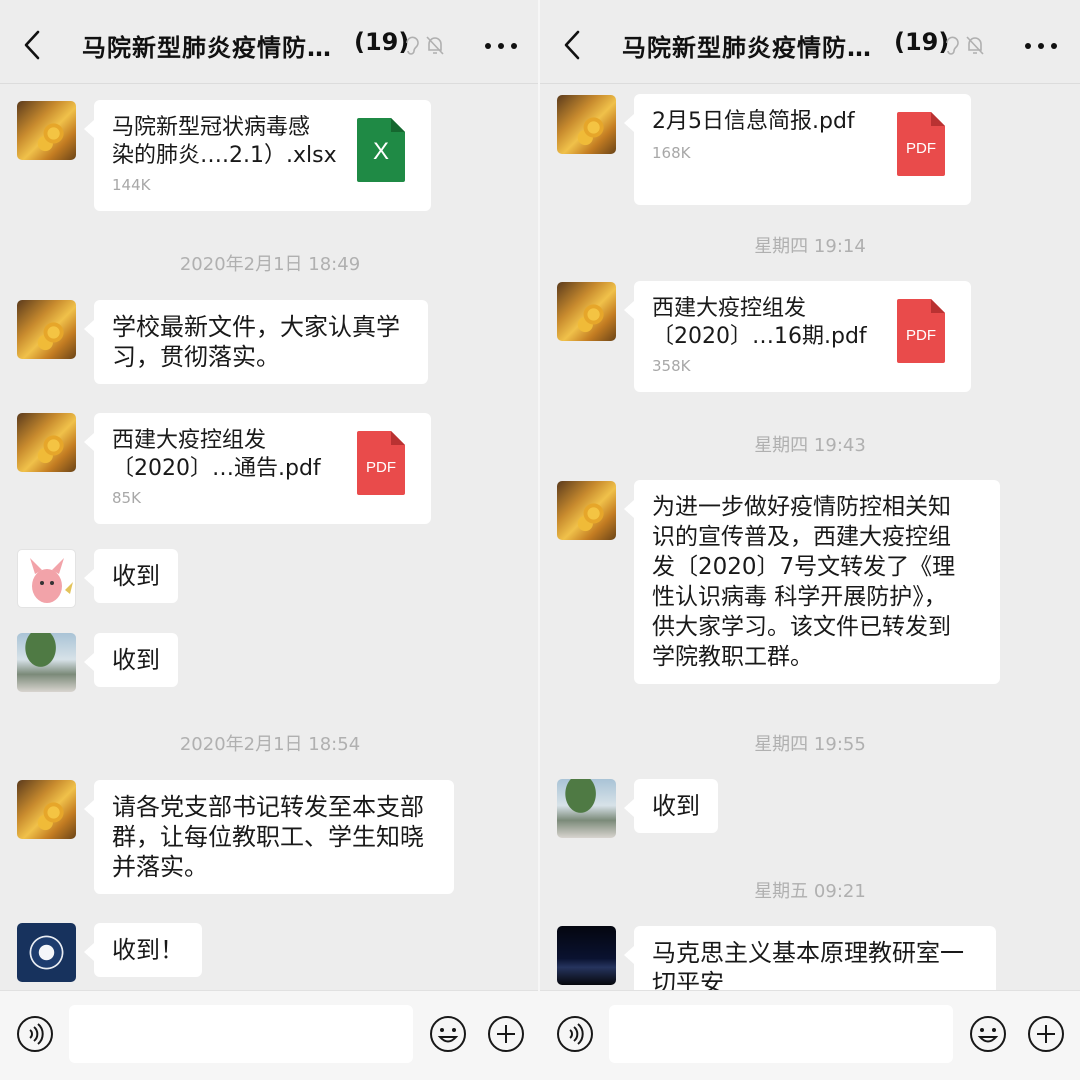 The width and height of the screenshot is (1080, 1080). What do you see at coordinates (810, 891) in the screenshot?
I see `timestamp: 星期五 09:21` at bounding box center [810, 891].